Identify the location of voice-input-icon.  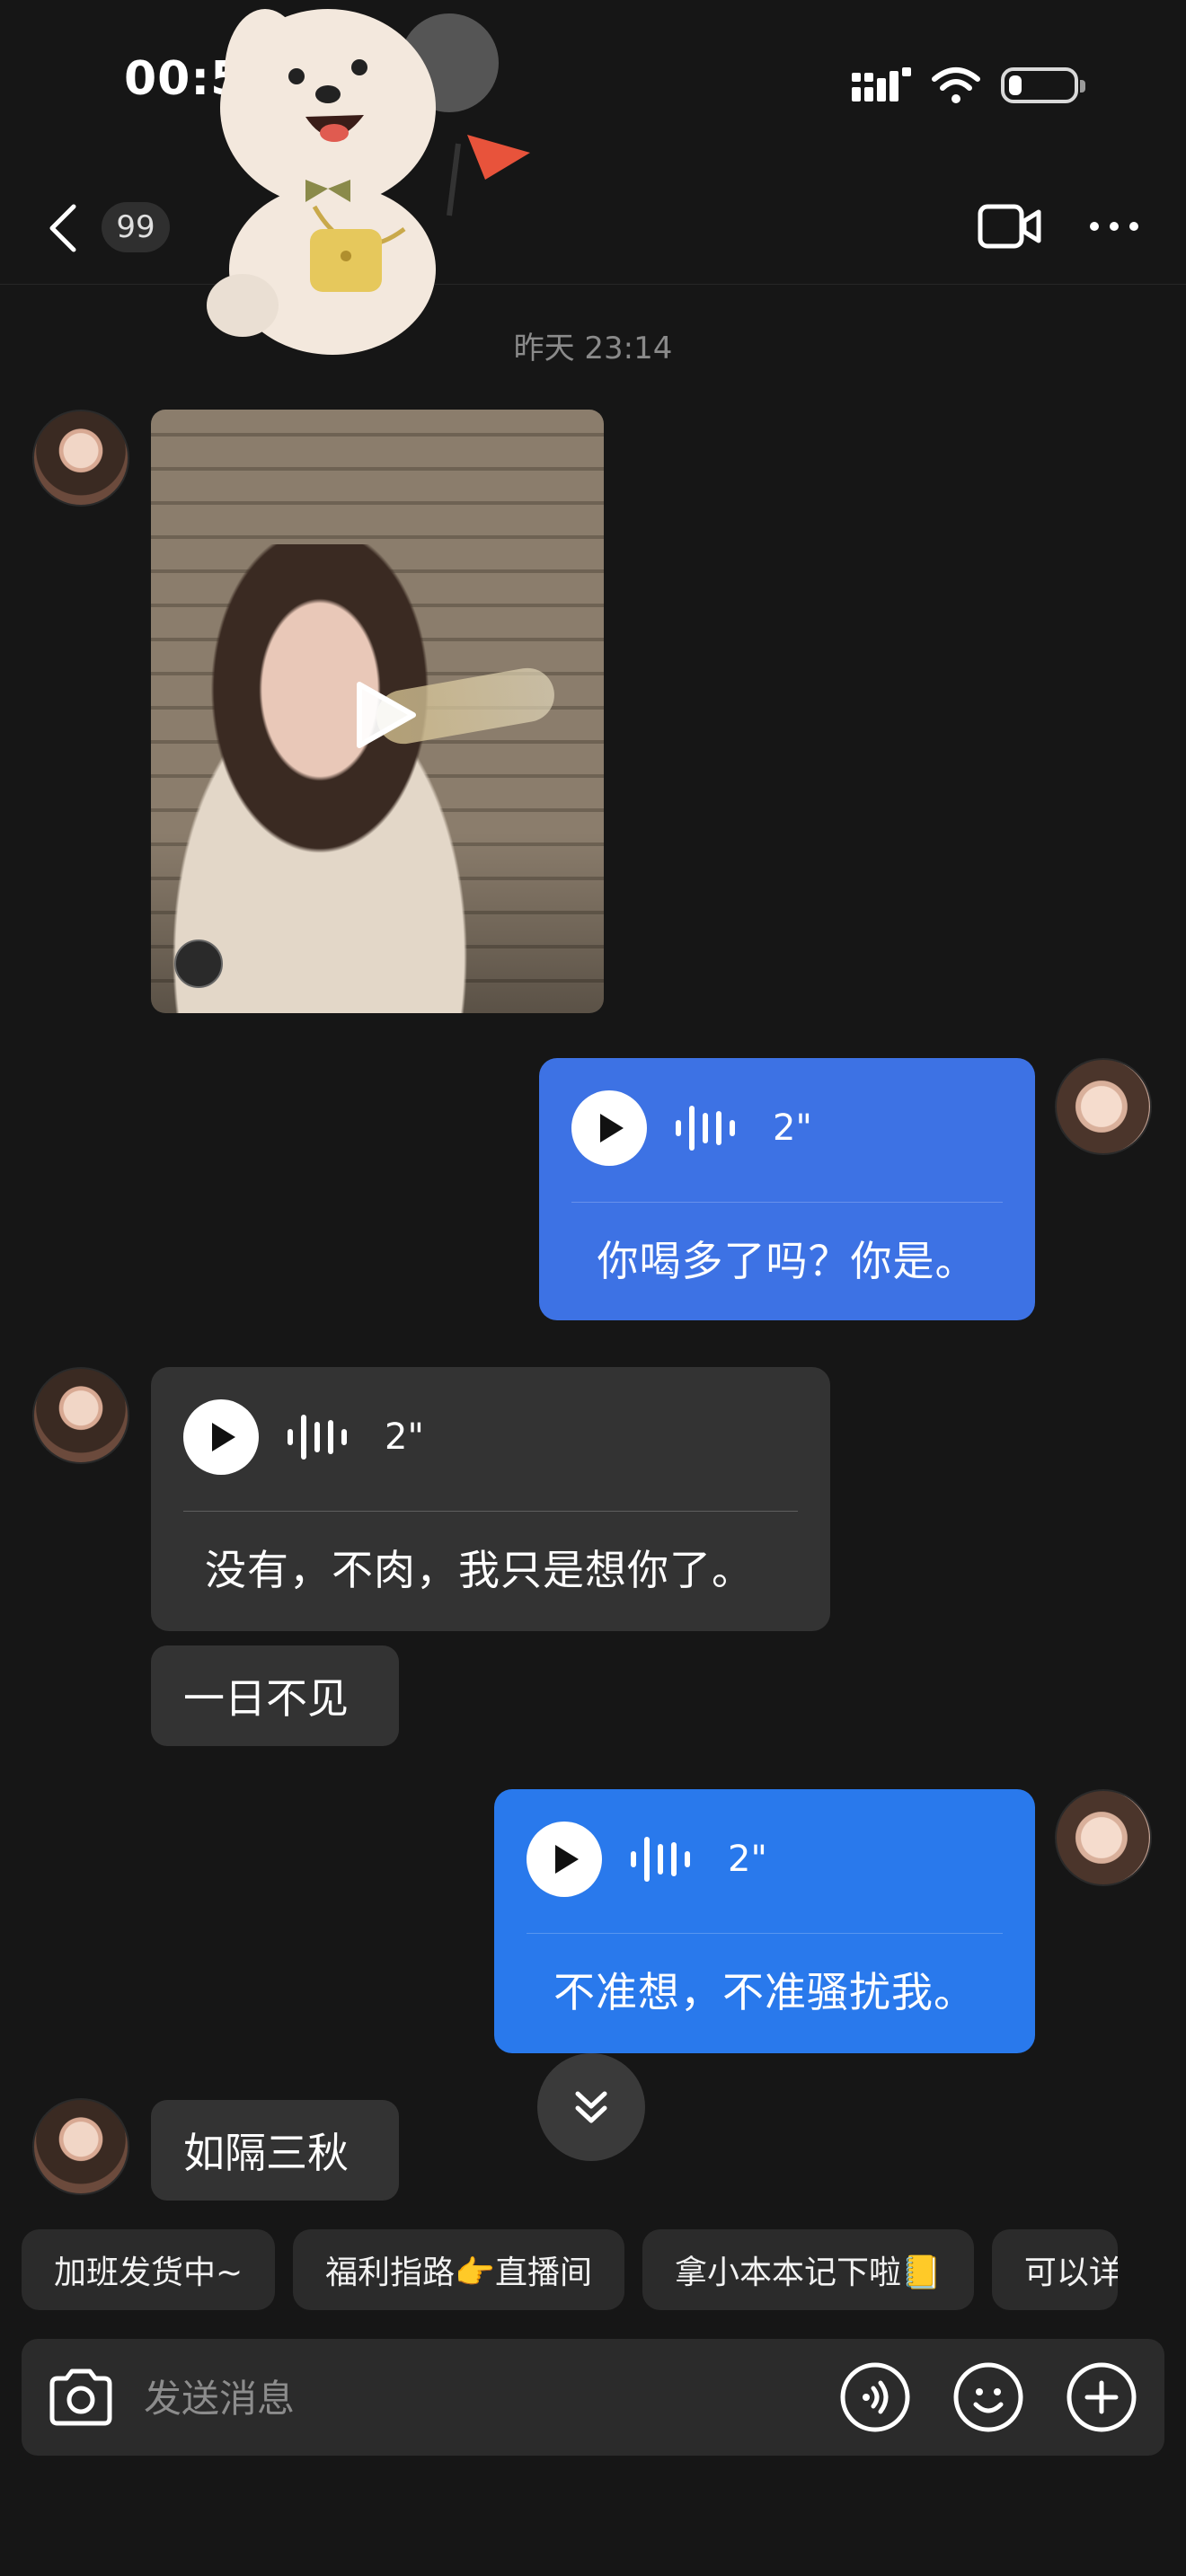
(875, 2397).